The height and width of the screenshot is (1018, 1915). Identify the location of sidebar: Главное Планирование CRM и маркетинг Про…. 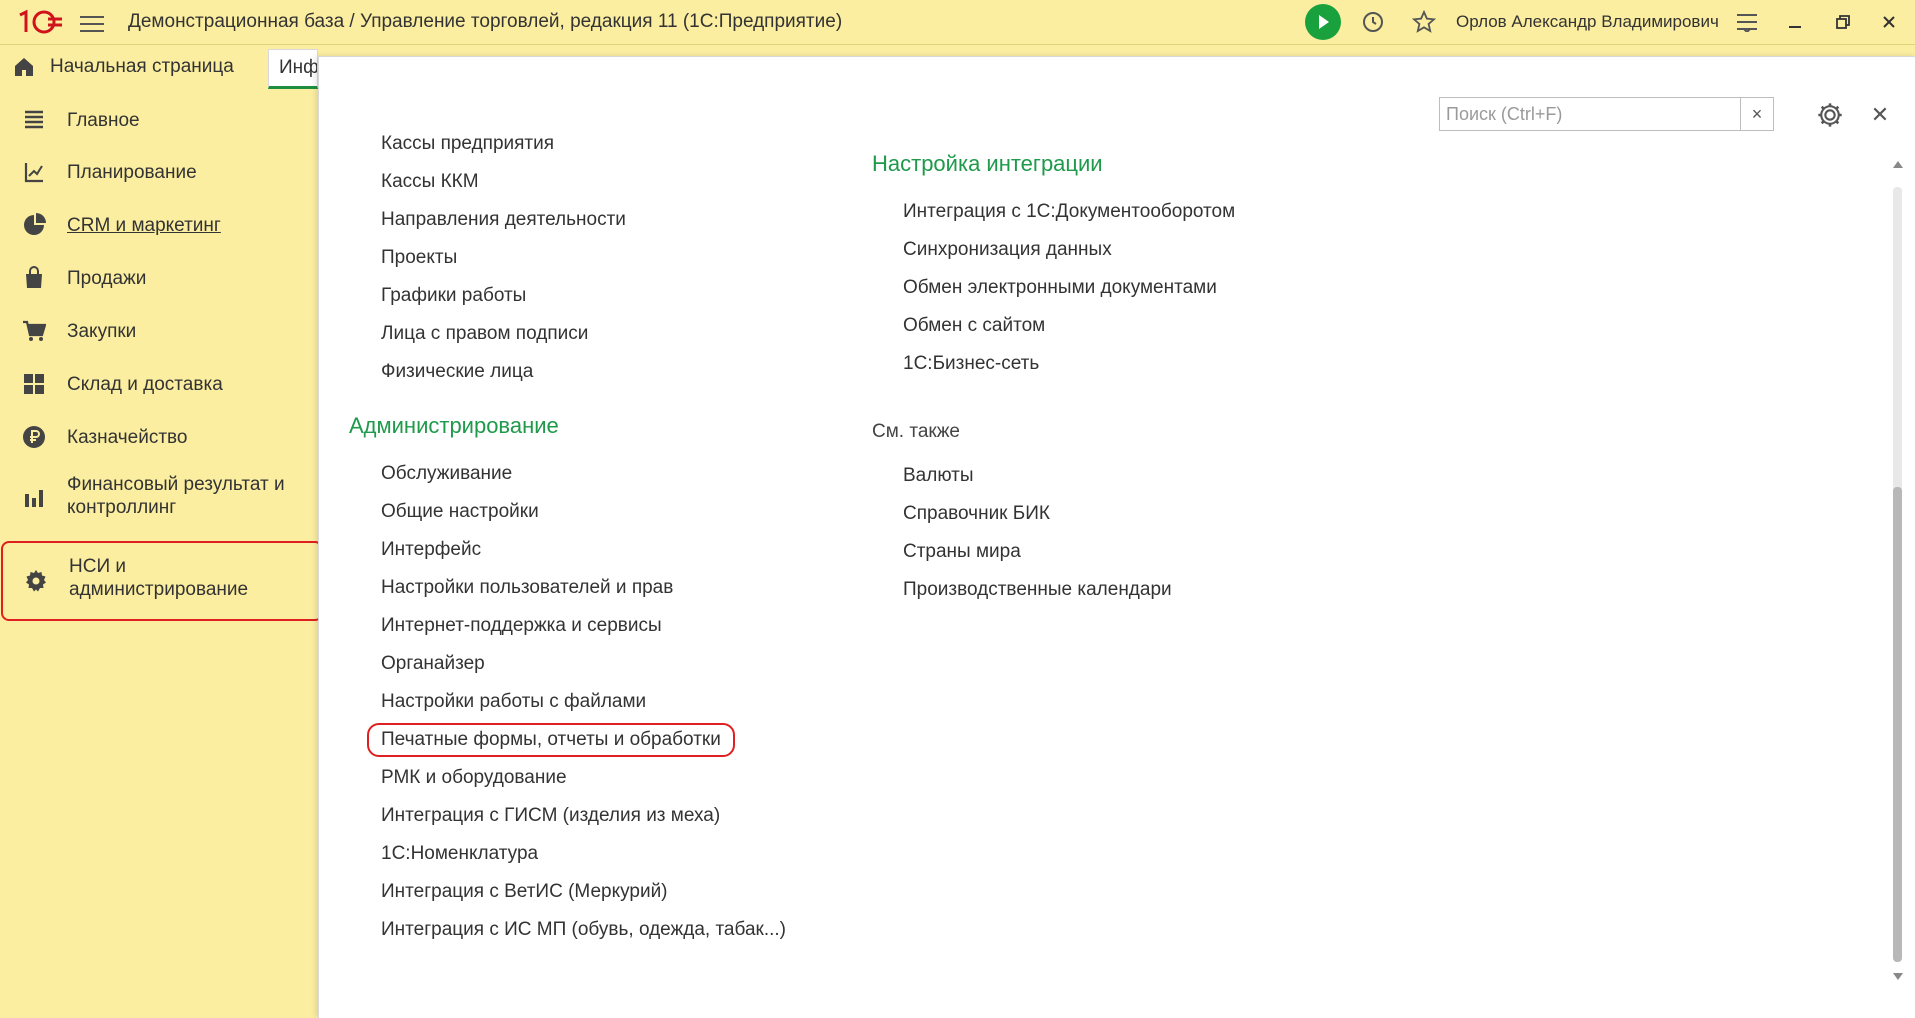
(161, 356).